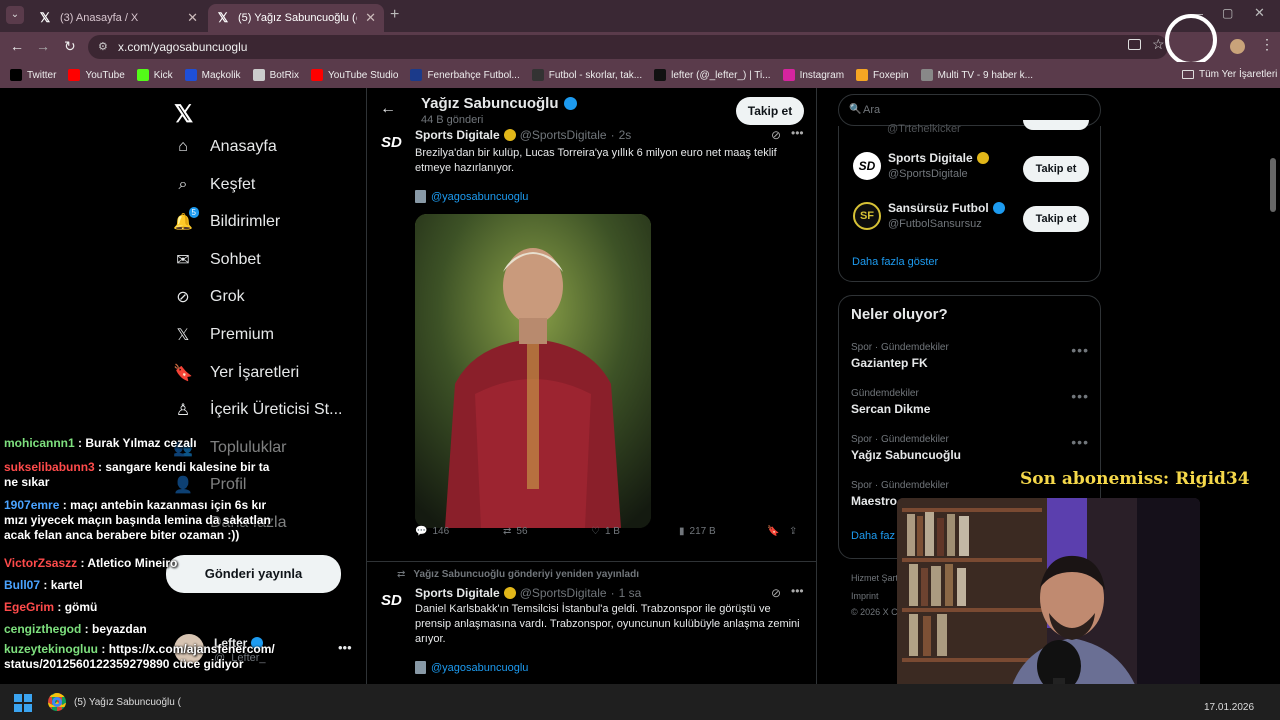  I want to click on bookmark-label: Twitter, so click(42, 75).